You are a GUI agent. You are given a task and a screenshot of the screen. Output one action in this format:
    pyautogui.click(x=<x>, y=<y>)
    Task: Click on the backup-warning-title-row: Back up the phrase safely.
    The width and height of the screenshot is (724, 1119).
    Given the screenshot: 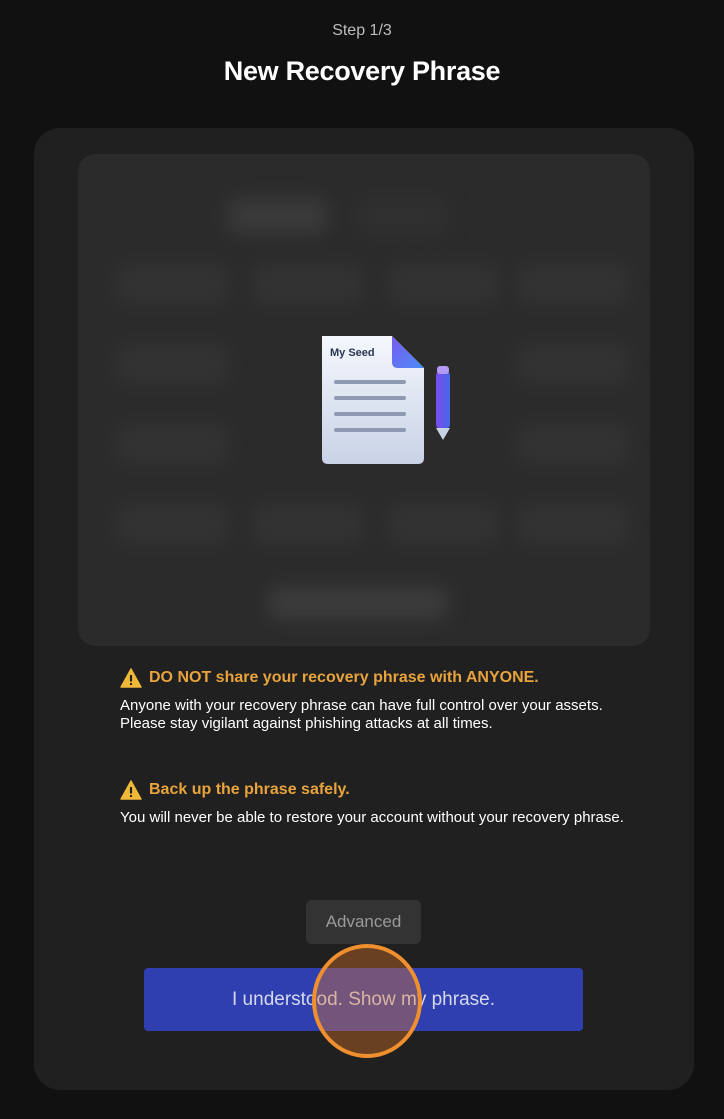 What is the action you would take?
    pyautogui.click(x=375, y=790)
    